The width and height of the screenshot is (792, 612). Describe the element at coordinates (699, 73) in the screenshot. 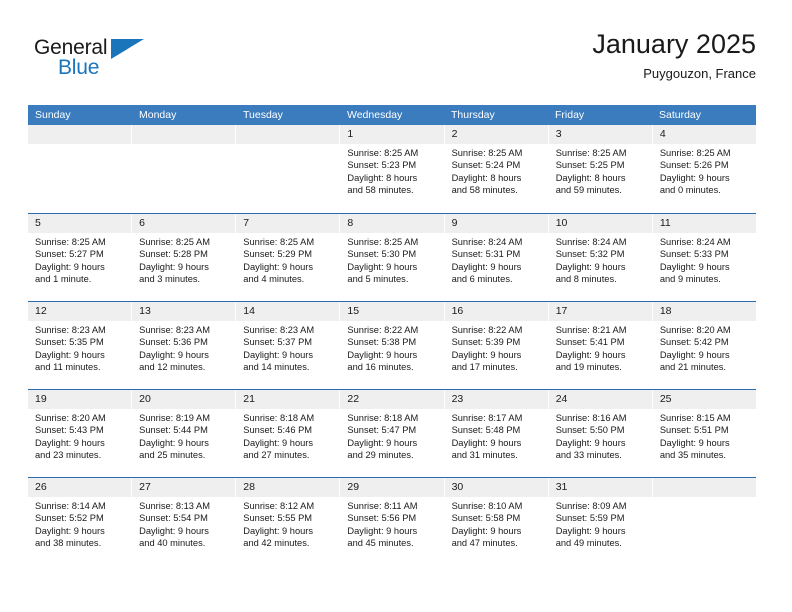

I see `location-subtitle: Puygouzon, France` at that location.